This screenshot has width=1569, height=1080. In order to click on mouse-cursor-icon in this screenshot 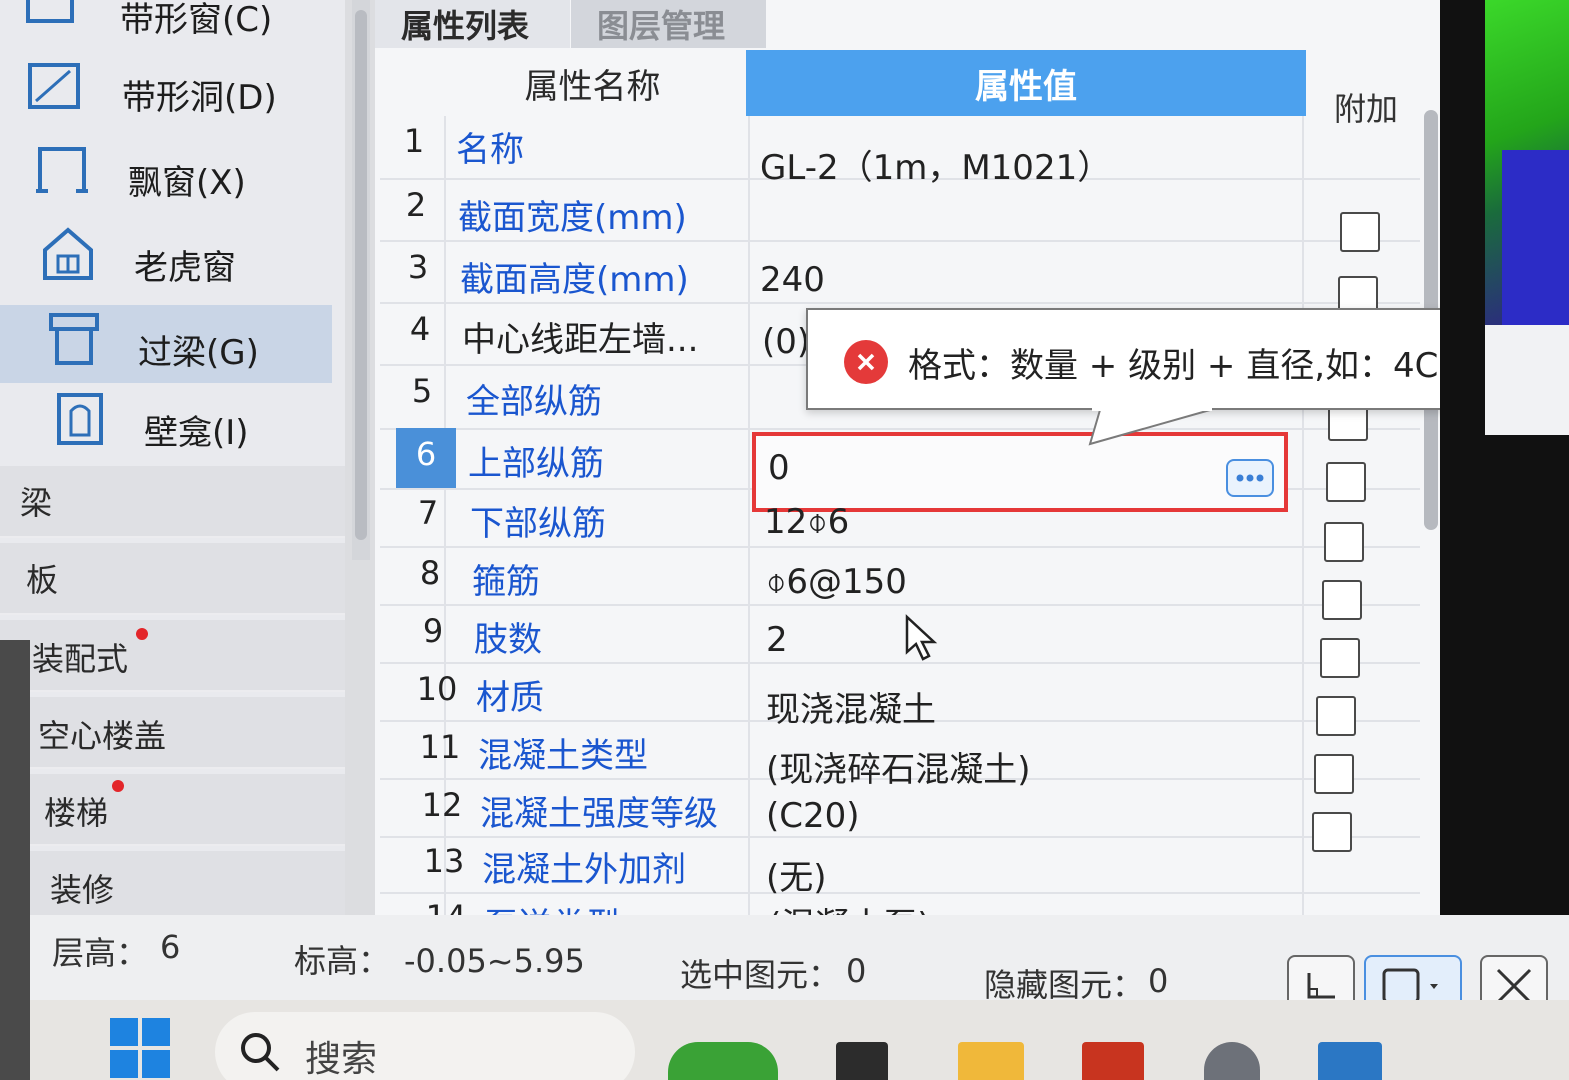, I will do `click(921, 637)`.